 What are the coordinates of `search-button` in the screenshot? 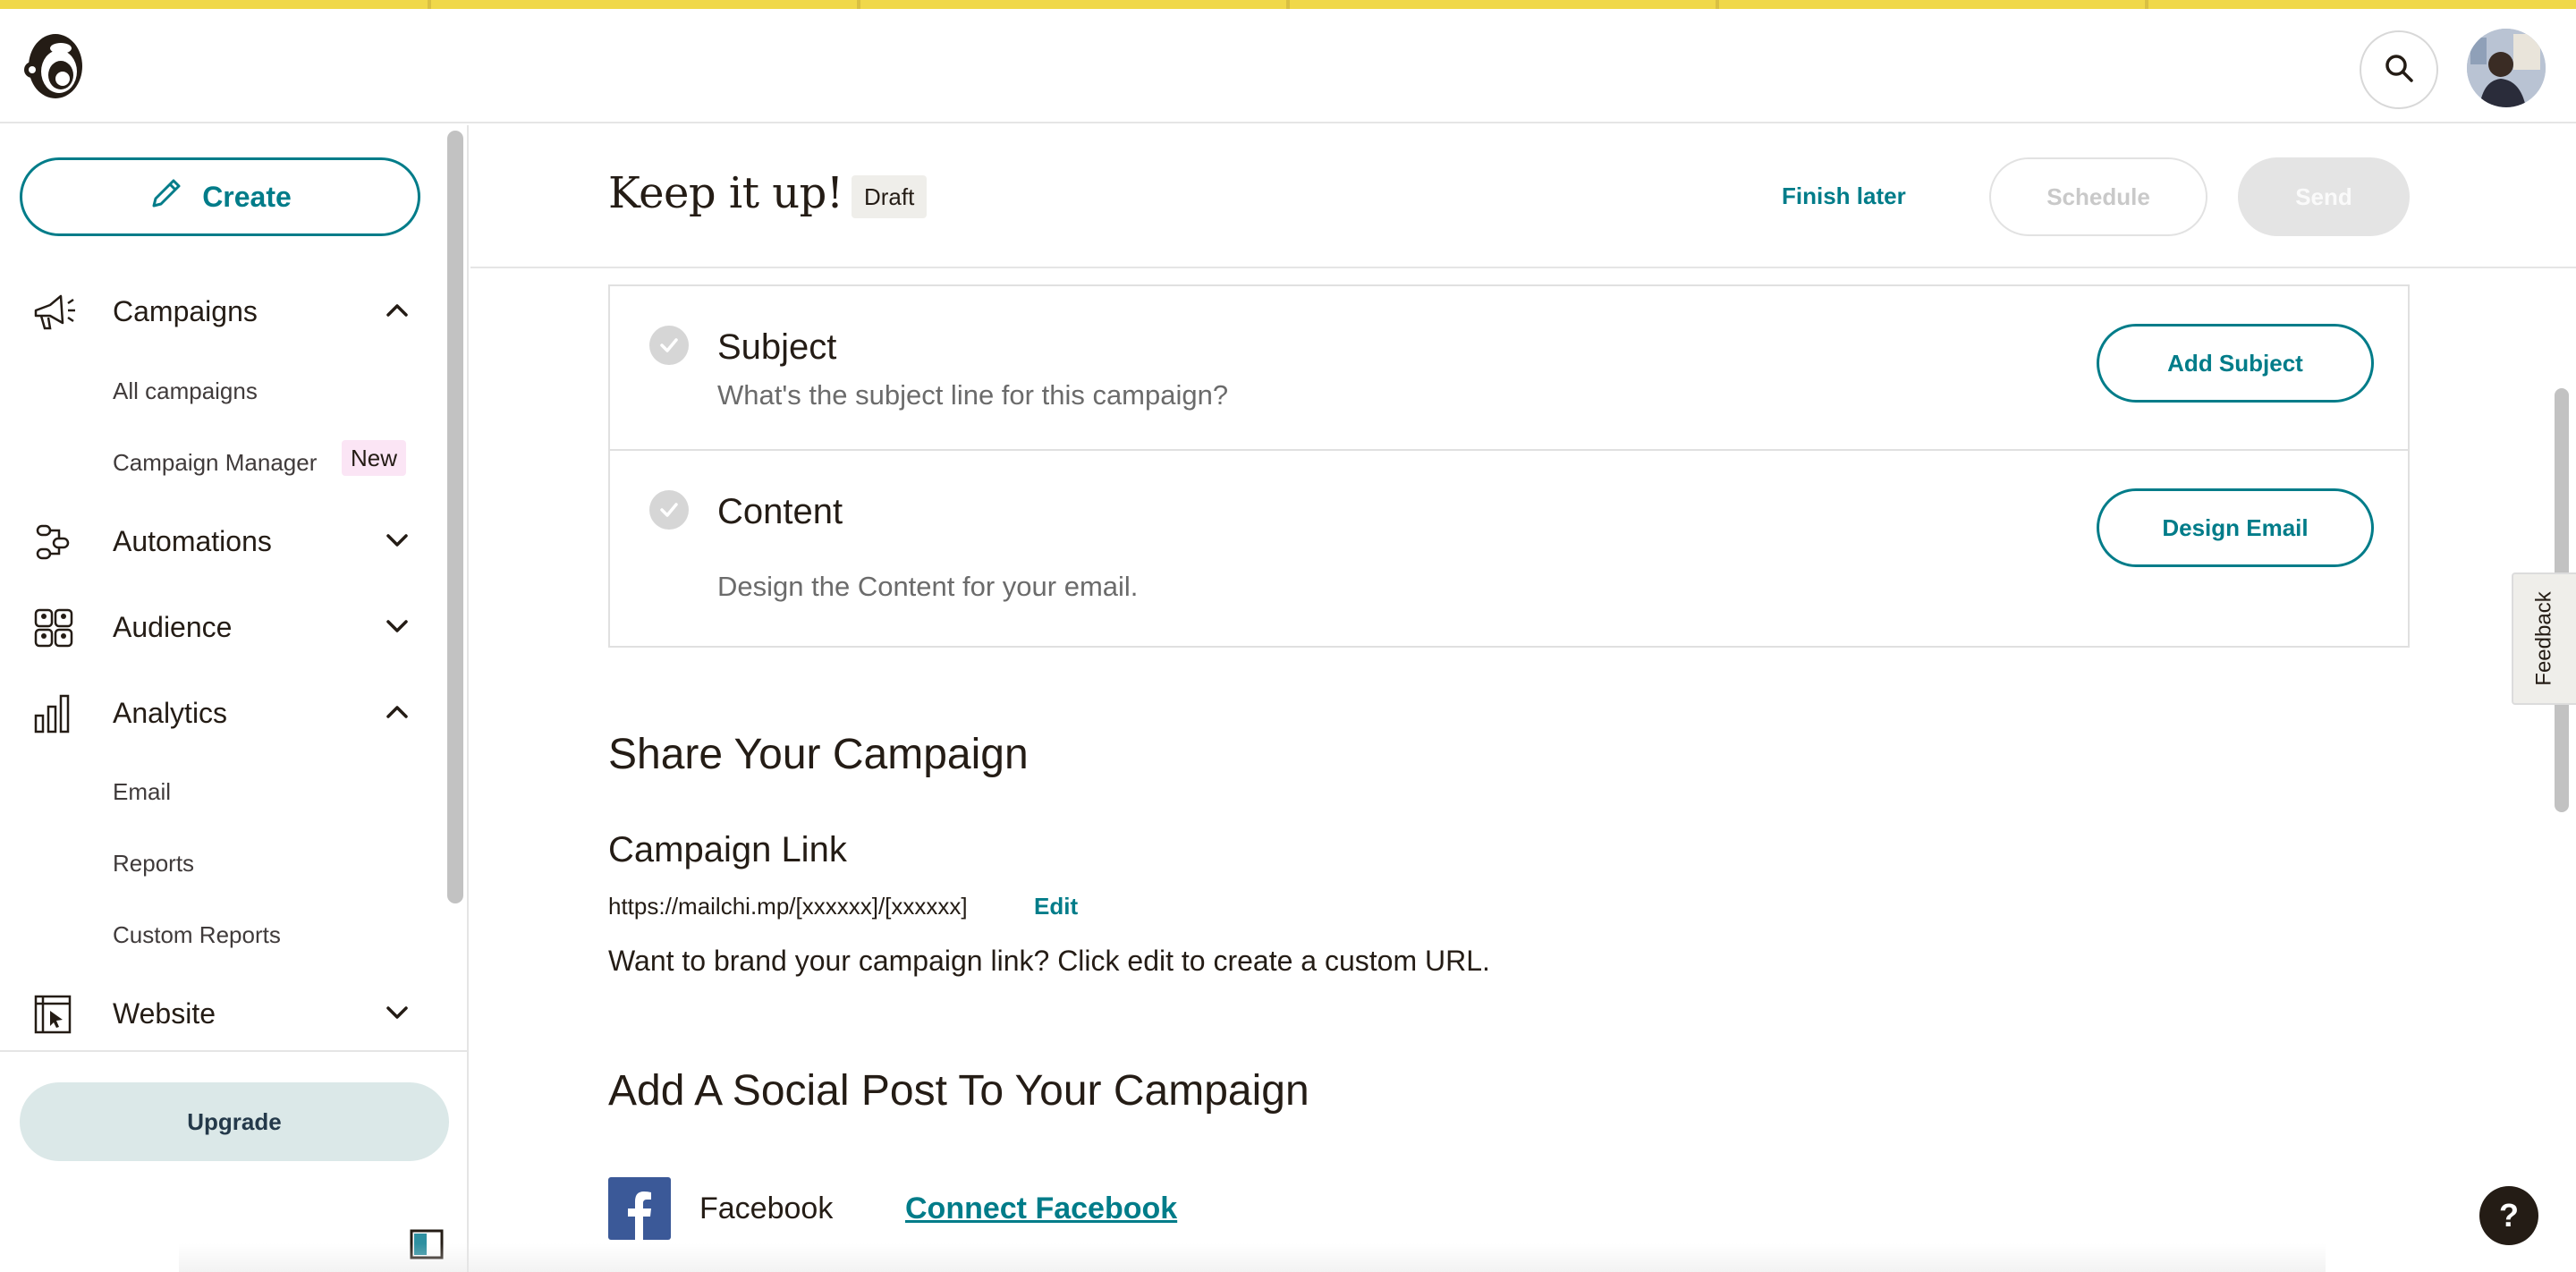 It's located at (2399, 69).